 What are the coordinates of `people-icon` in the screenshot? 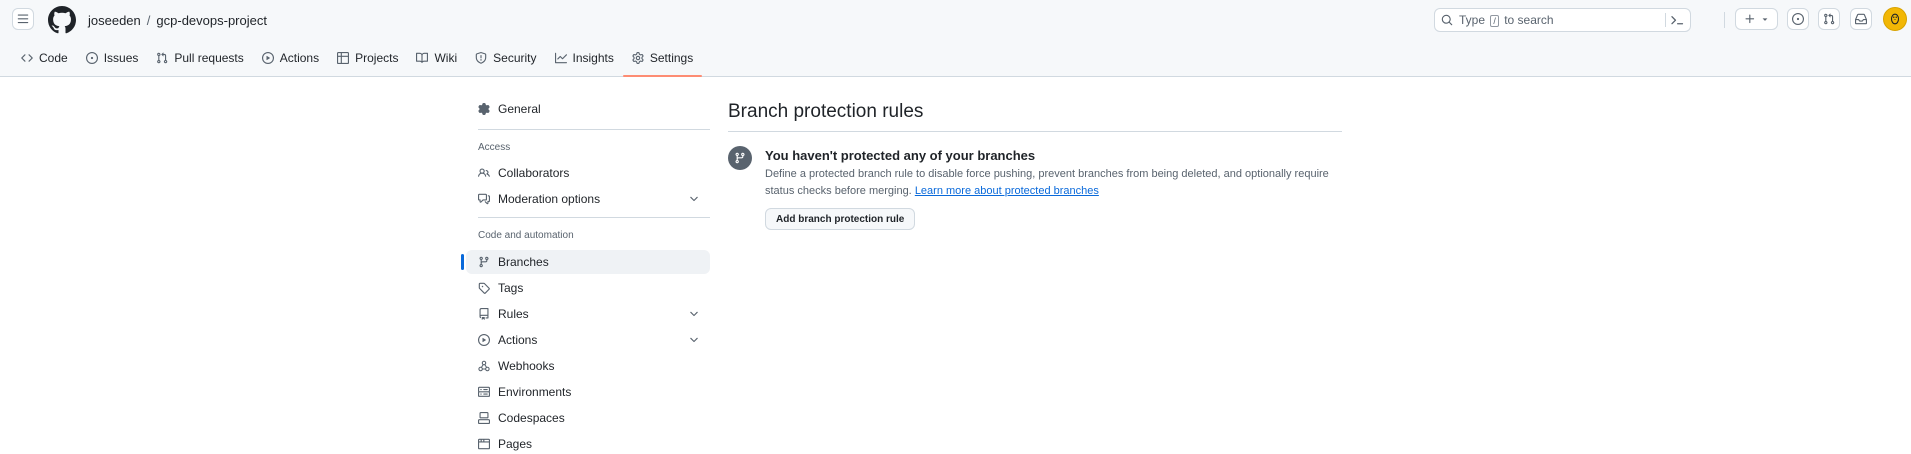 It's located at (484, 172).